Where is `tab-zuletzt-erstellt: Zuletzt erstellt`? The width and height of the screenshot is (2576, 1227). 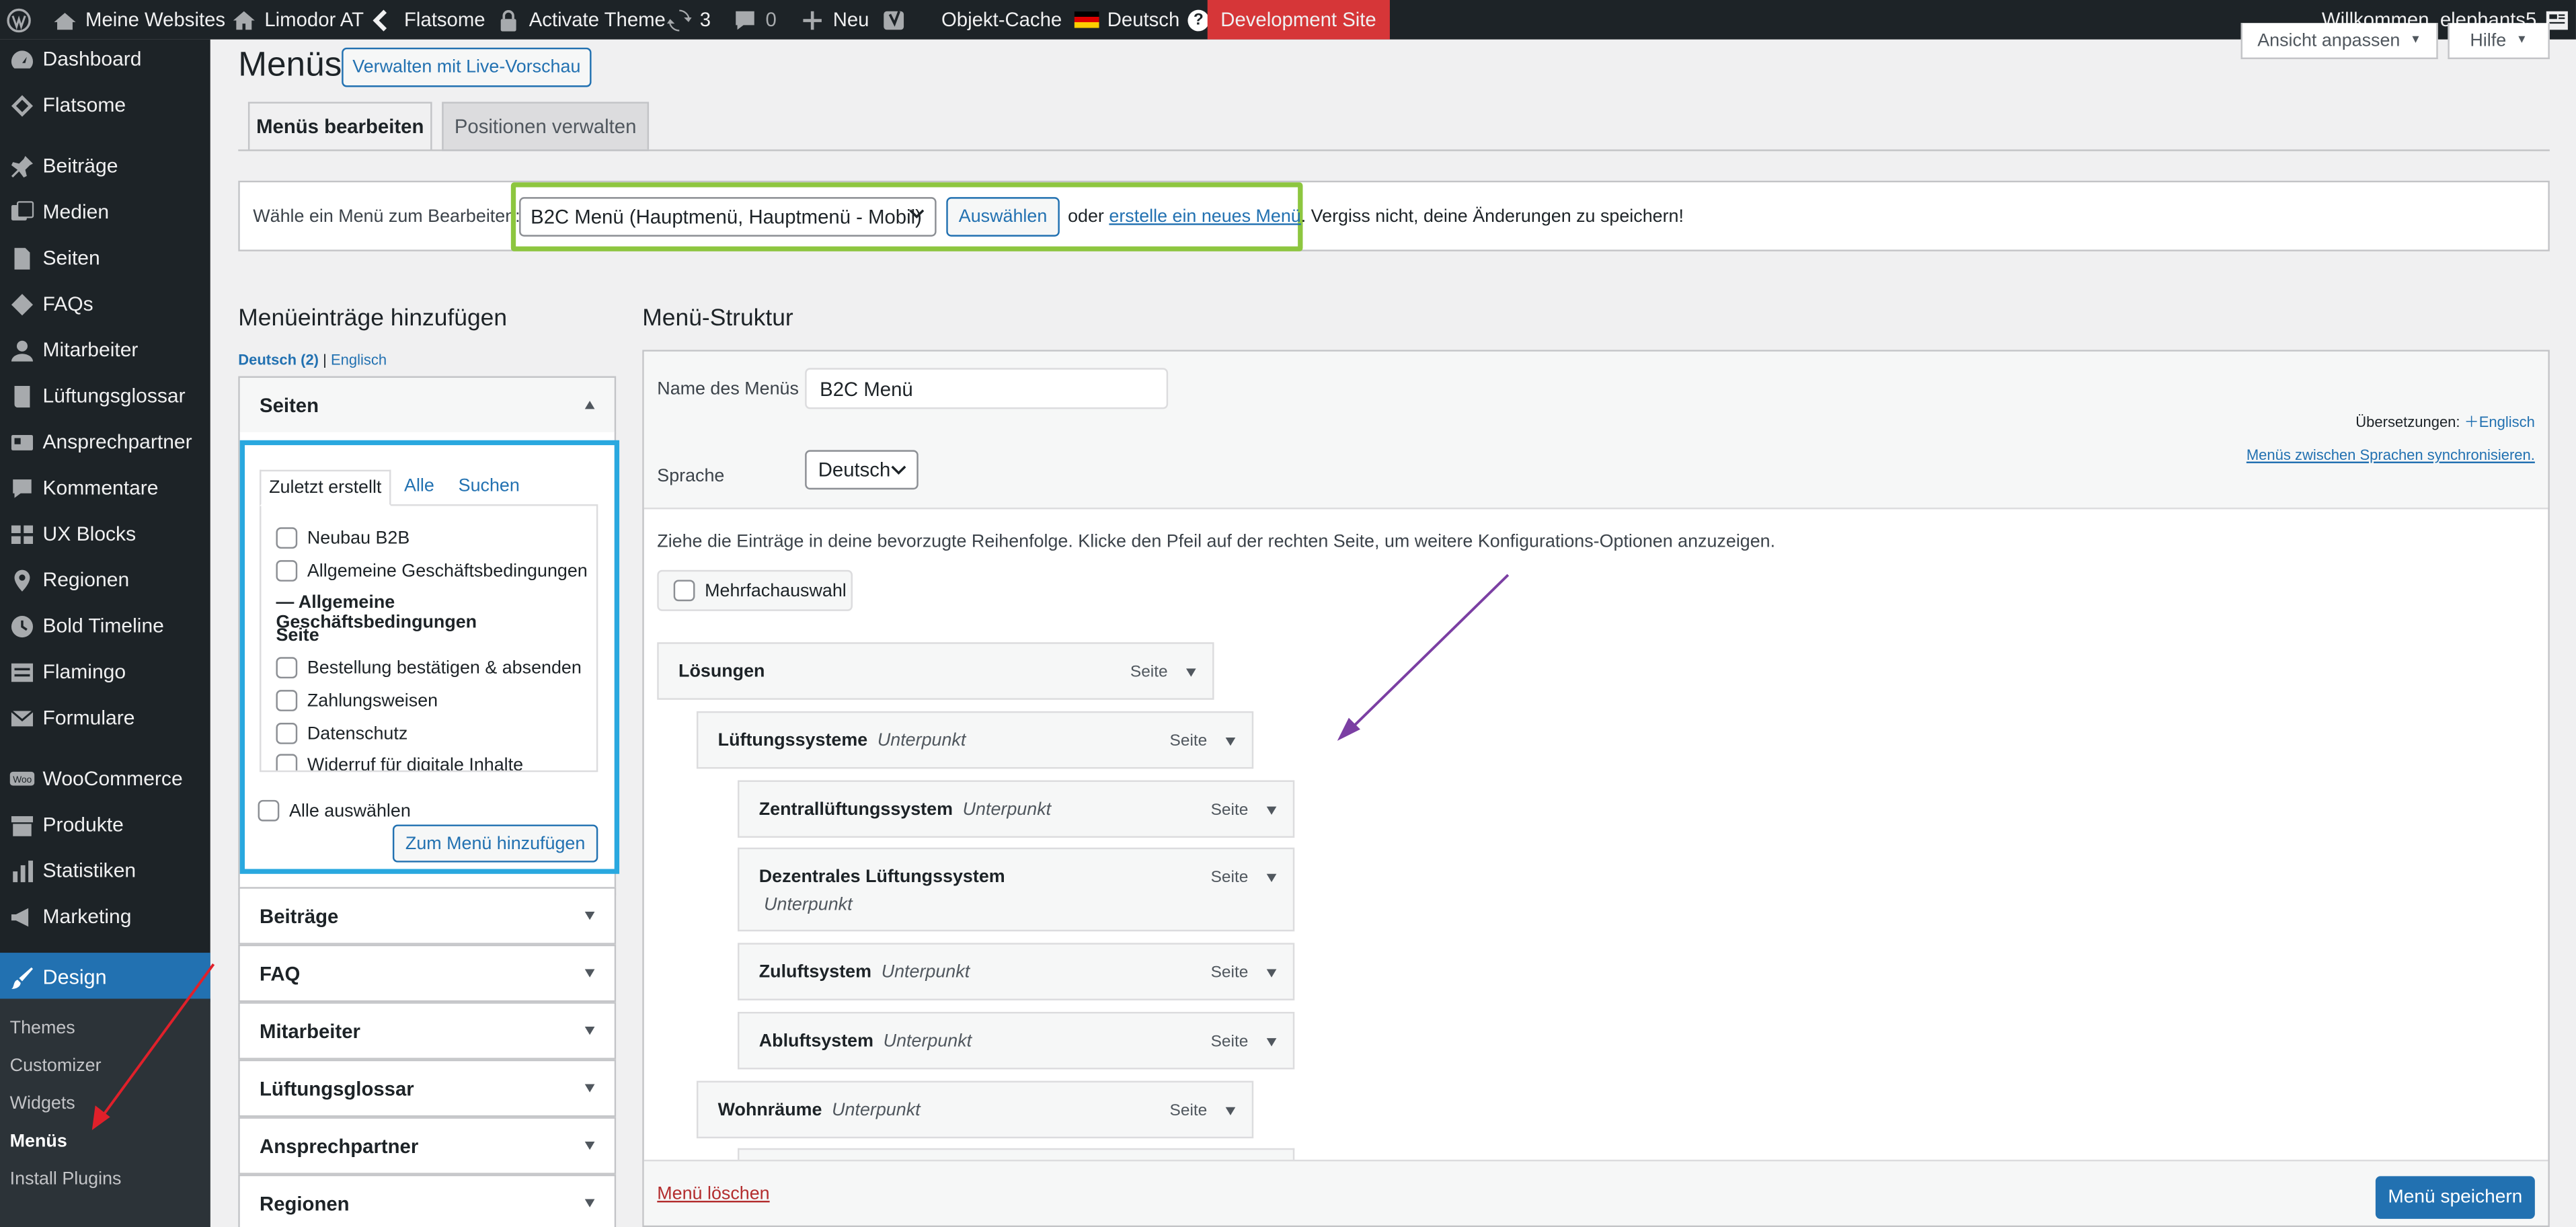 tab-zuletzt-erstellt: Zuletzt erstellt is located at coordinates (326, 488).